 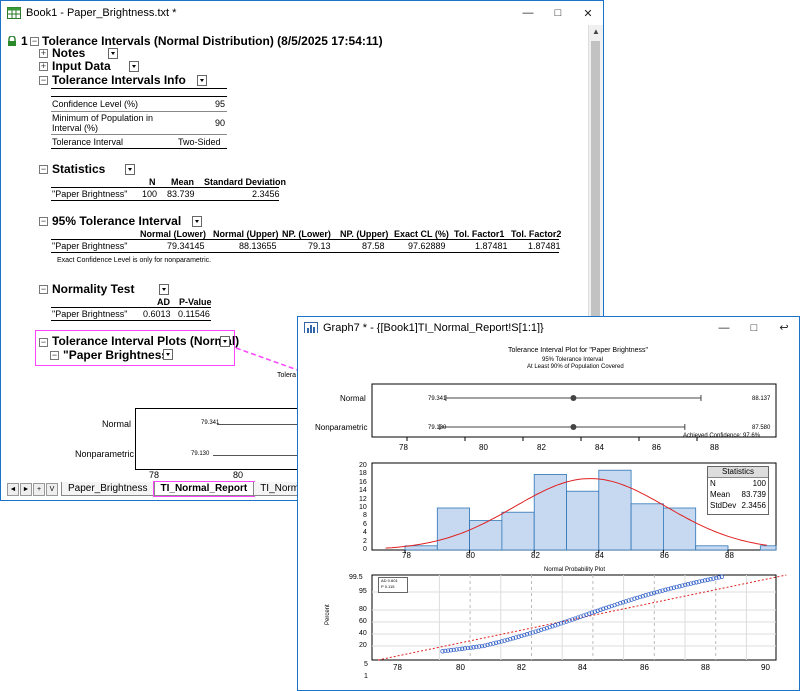 What do you see at coordinates (363, 465) in the screenshot?
I see `hist-y-tick: 20` at bounding box center [363, 465].